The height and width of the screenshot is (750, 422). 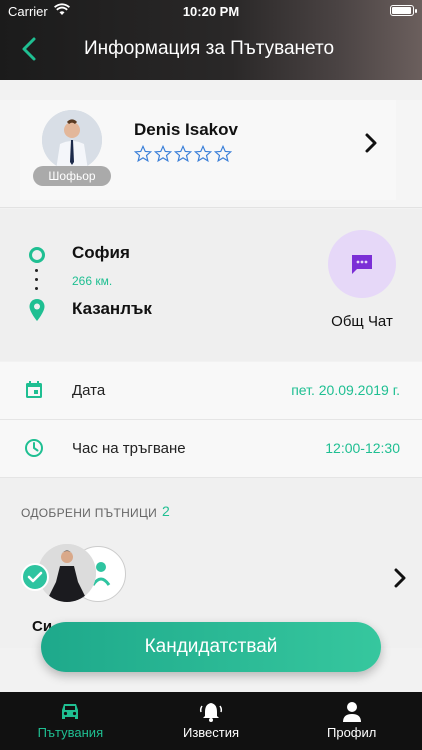 What do you see at coordinates (211, 449) in the screenshot?
I see `departure-time-row: Час на тръгване 12:00-12:30` at bounding box center [211, 449].